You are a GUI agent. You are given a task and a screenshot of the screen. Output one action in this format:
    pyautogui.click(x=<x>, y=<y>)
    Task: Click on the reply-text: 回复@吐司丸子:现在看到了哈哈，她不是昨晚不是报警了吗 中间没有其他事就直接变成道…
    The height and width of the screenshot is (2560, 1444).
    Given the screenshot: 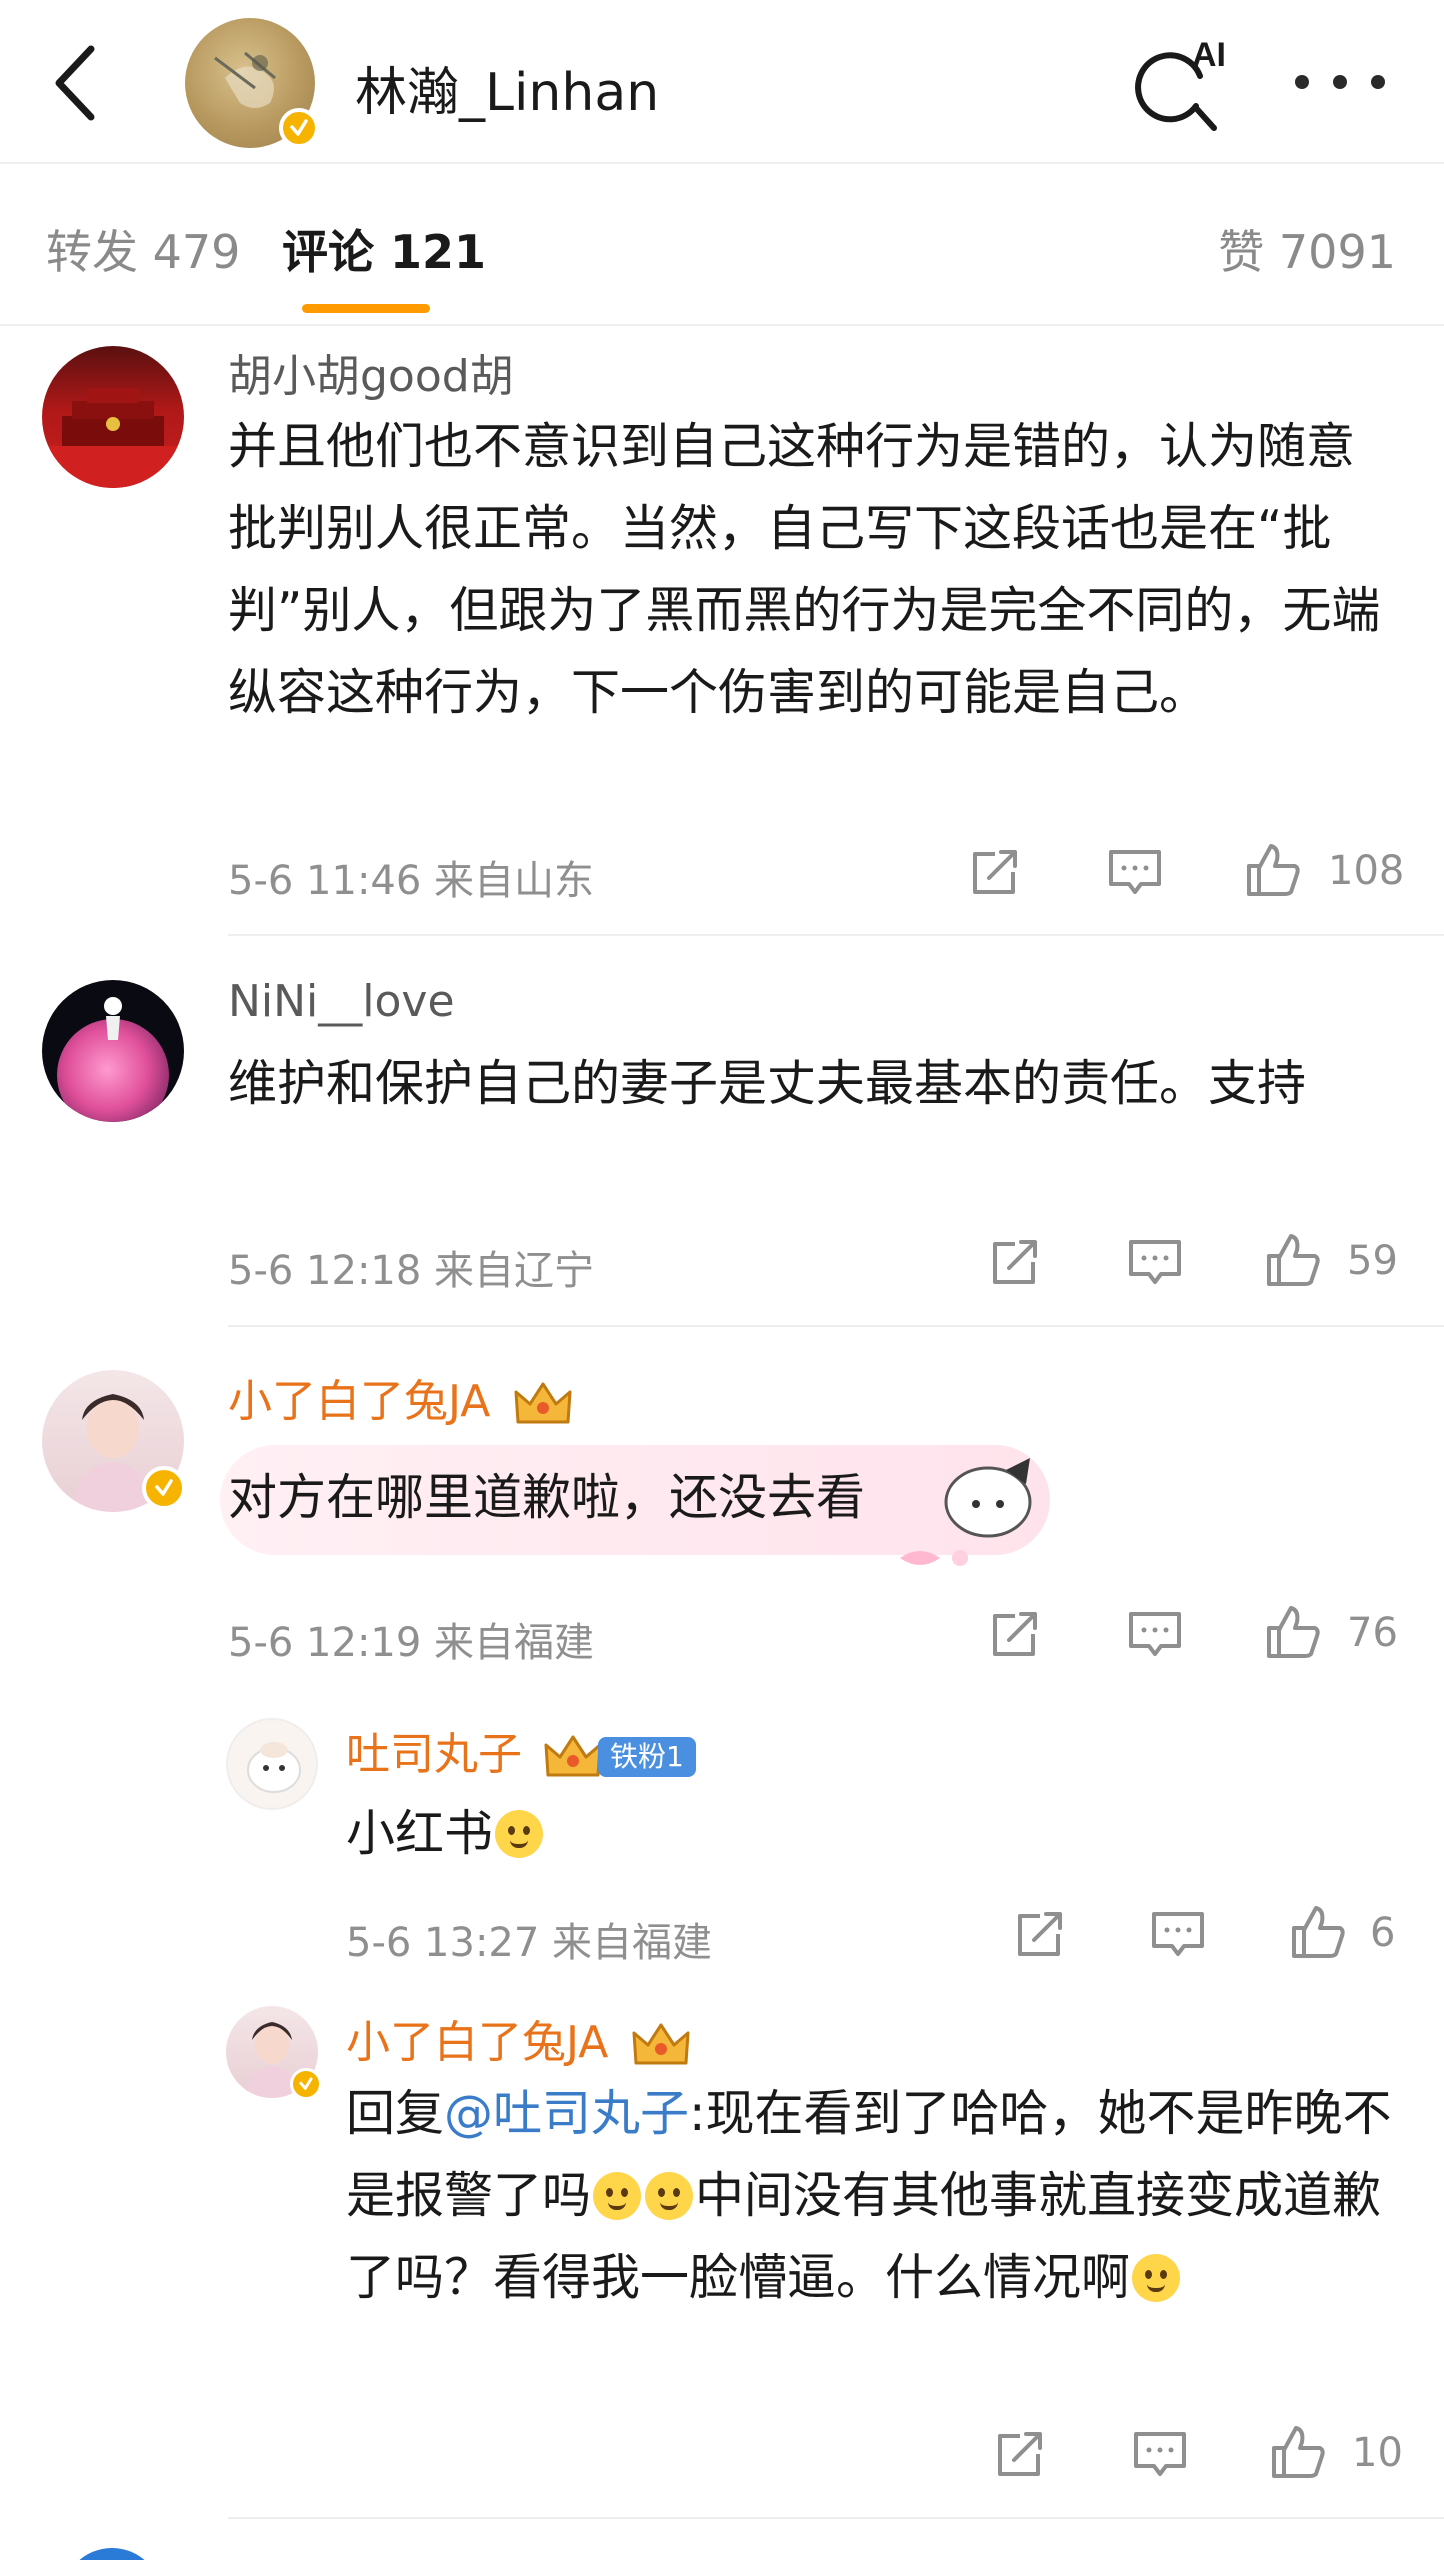 What is the action you would take?
    pyautogui.click(x=876, y=2196)
    